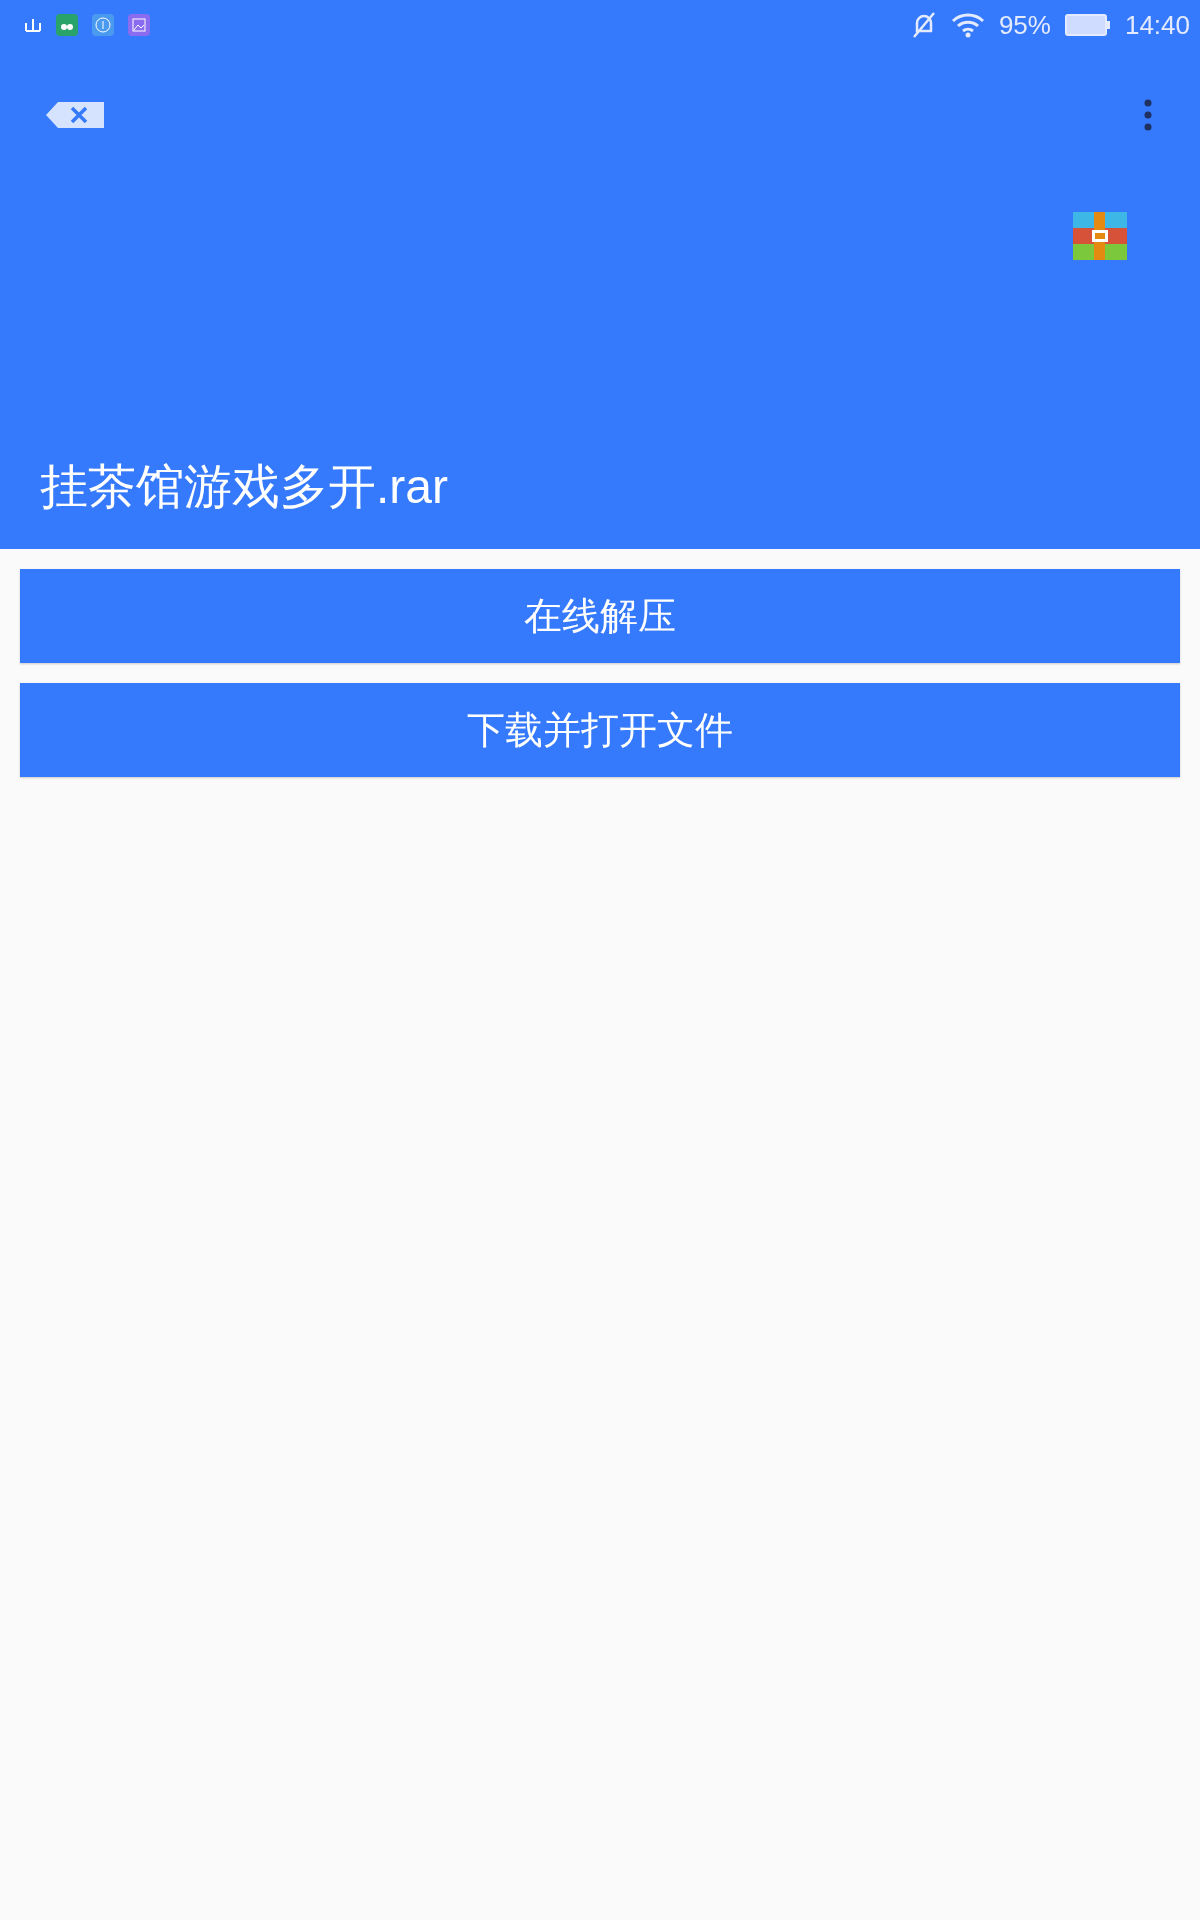 The width and height of the screenshot is (1200, 1920). Describe the element at coordinates (1100, 236) in the screenshot. I see `archive-icon` at that location.